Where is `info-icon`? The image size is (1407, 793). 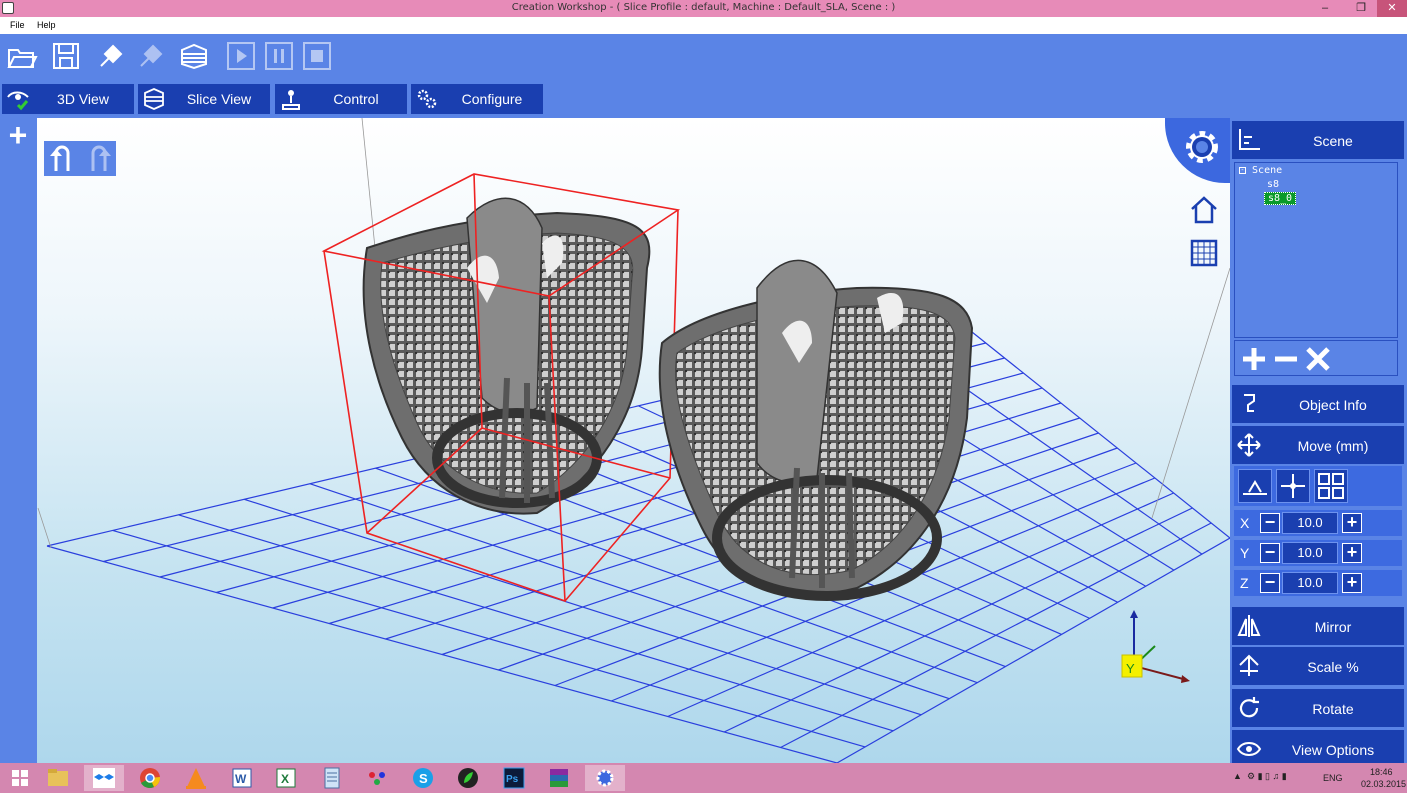
info-icon is located at coordinates (1249, 403).